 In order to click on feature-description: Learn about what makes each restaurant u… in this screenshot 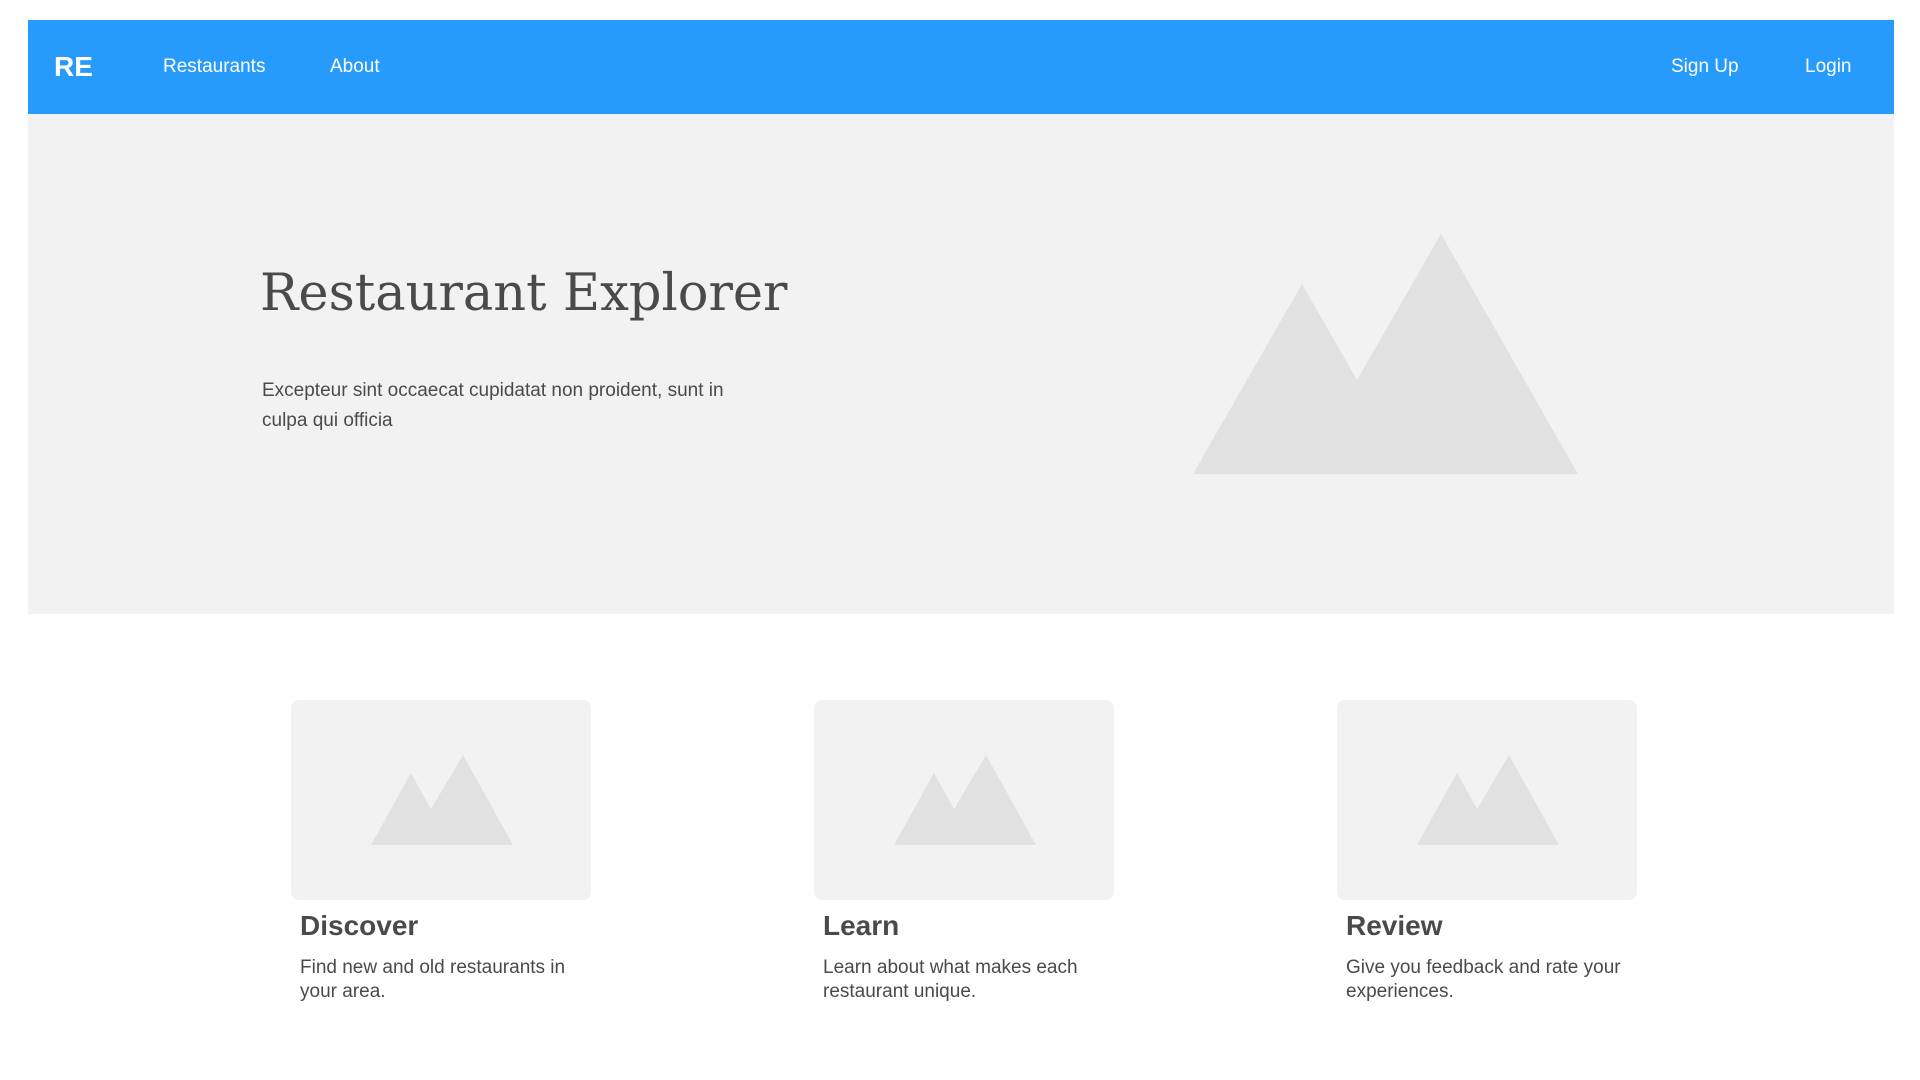, I will do `click(950, 979)`.